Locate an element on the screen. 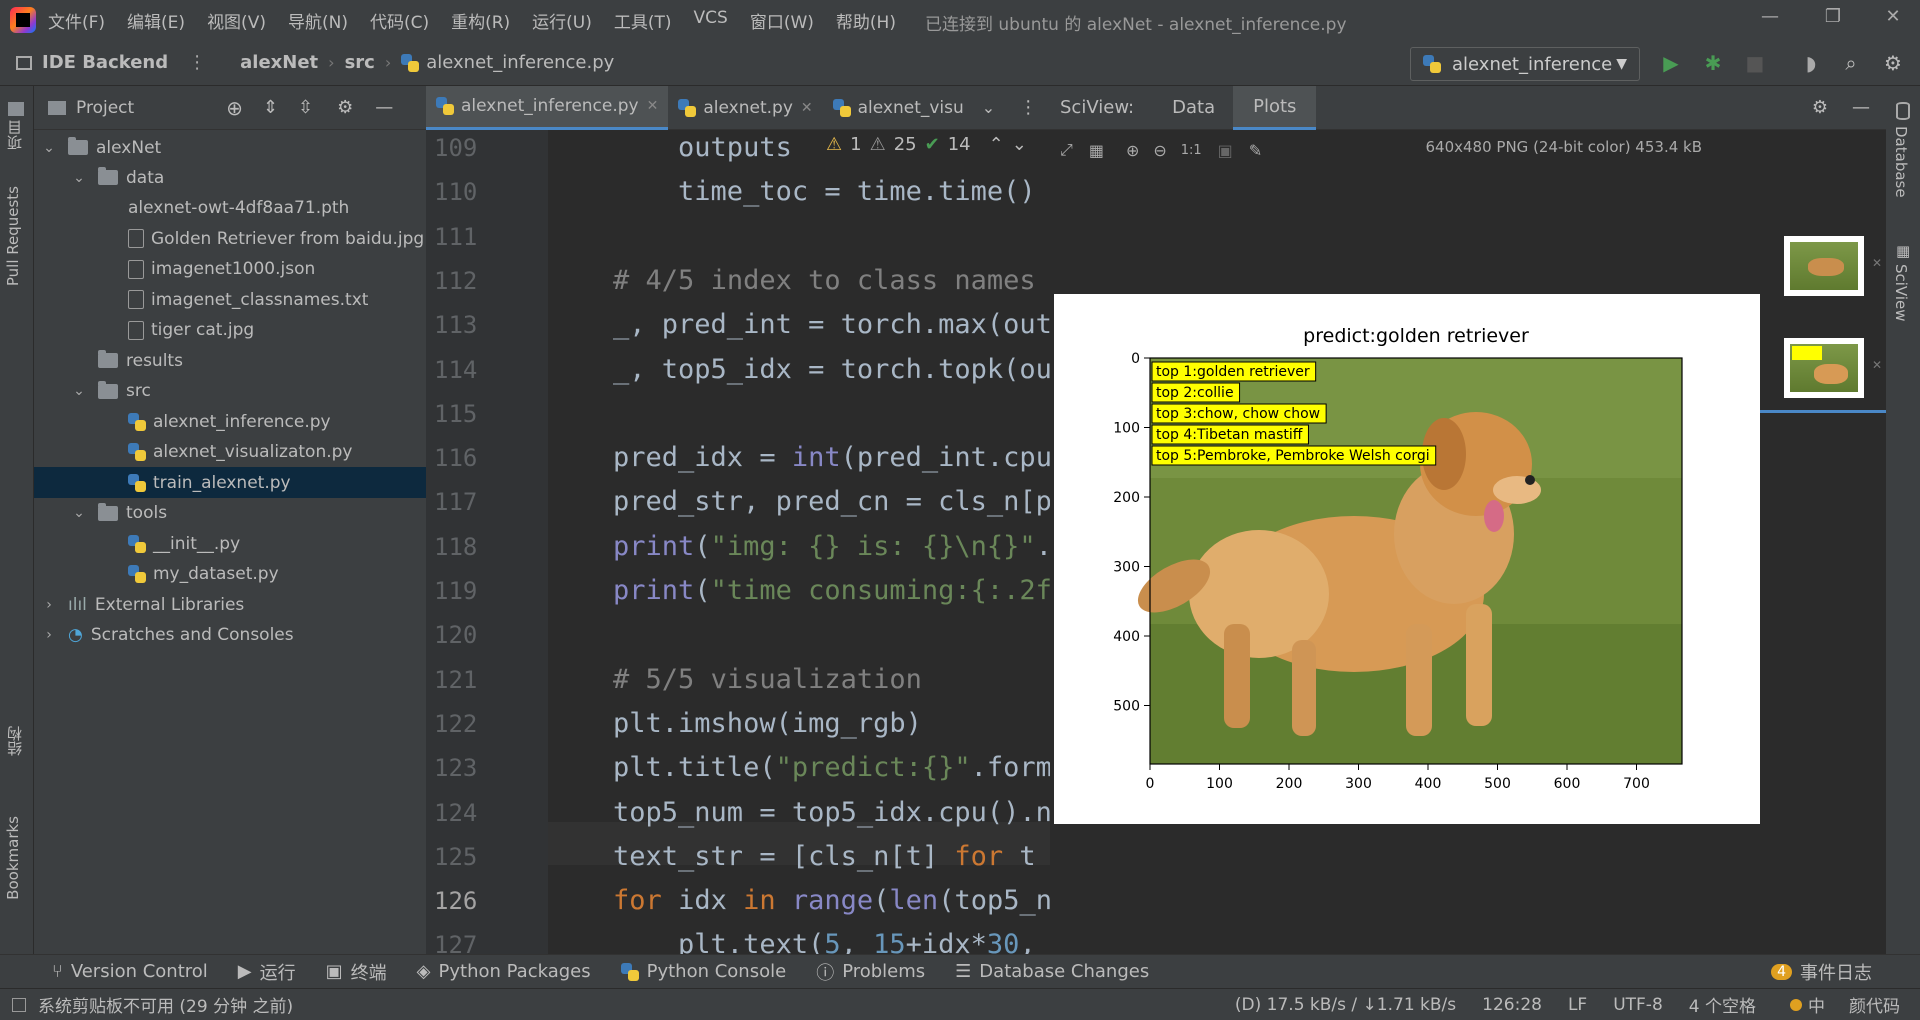  tab-plots: Plots is located at coordinates (1275, 107).